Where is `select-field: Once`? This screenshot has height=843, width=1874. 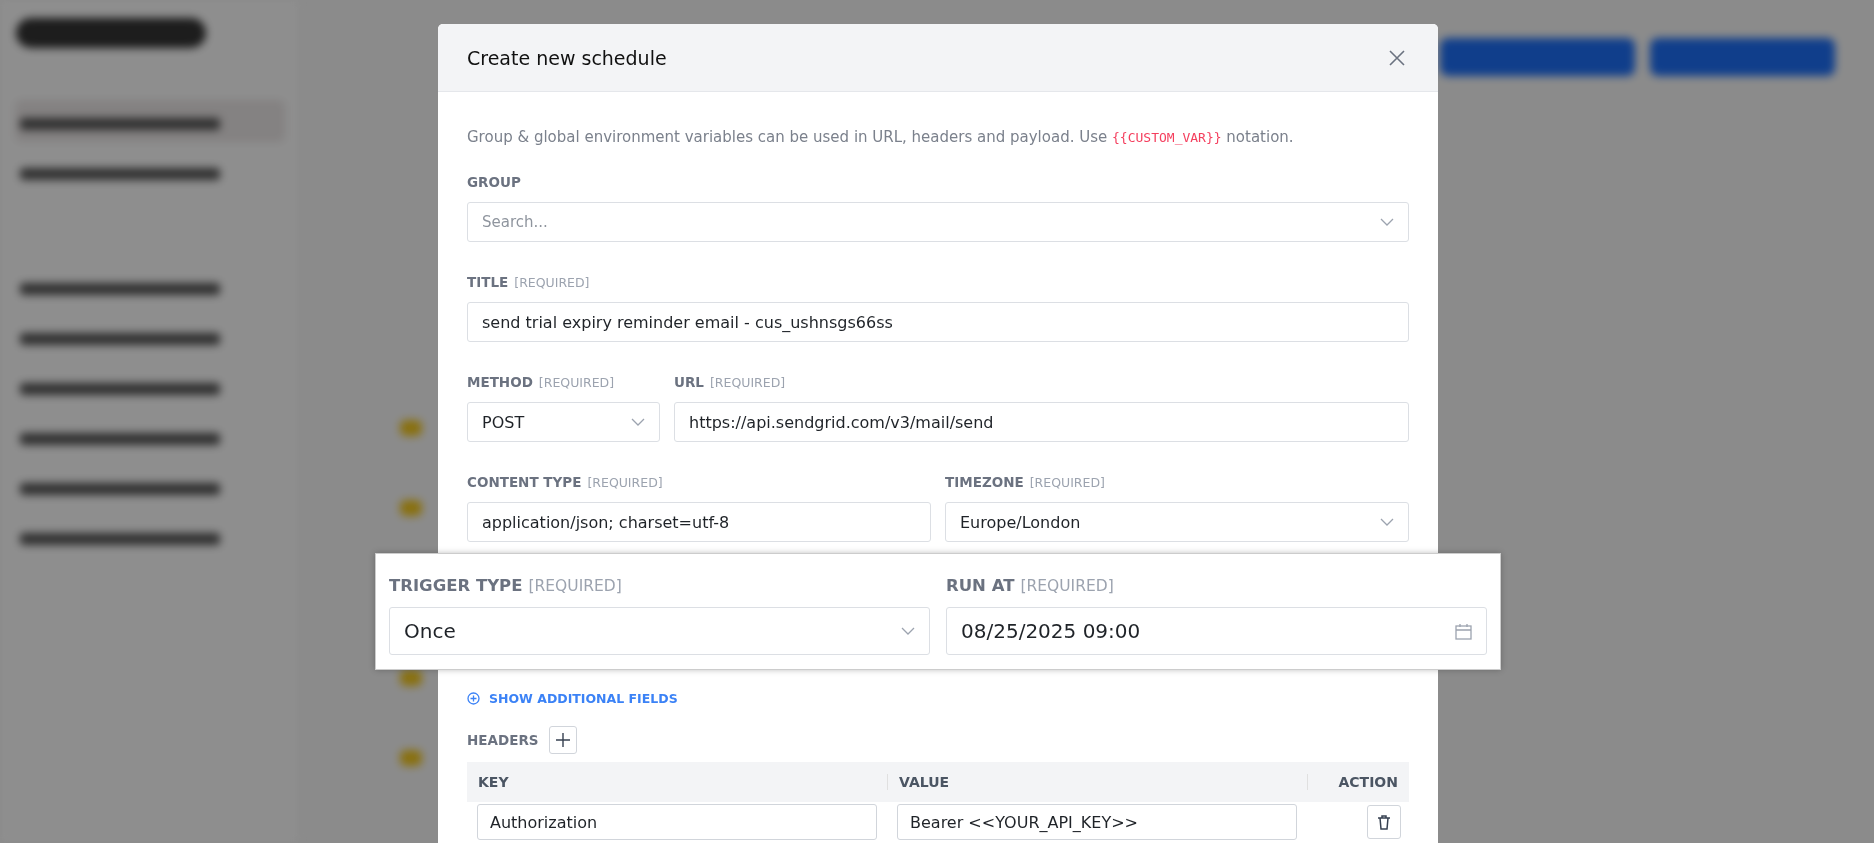
select-field: Once is located at coordinates (659, 631).